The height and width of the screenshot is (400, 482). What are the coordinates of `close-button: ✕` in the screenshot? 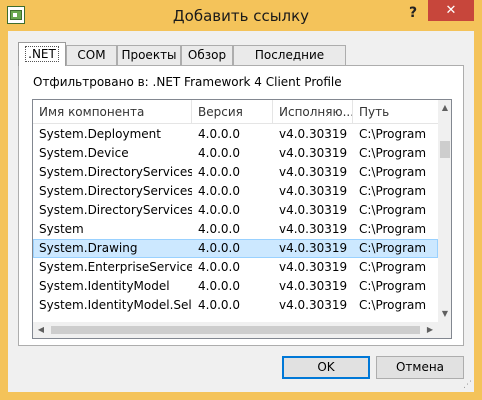 It's located at (451, 10).